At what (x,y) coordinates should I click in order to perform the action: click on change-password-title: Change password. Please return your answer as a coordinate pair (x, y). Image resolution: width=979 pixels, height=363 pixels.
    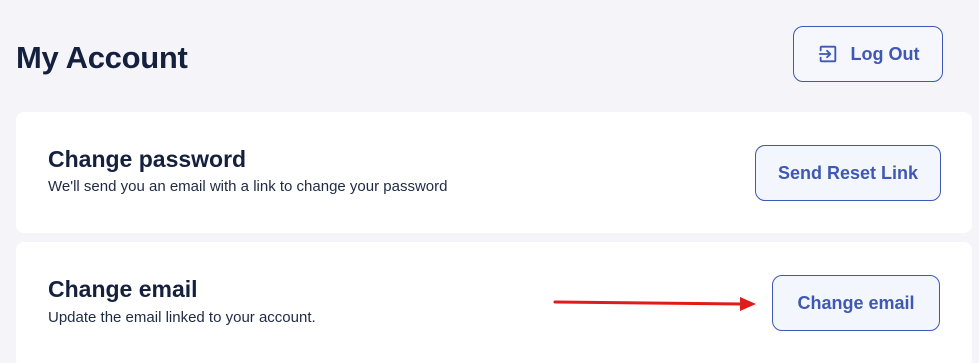
    Looking at the image, I should click on (147, 159).